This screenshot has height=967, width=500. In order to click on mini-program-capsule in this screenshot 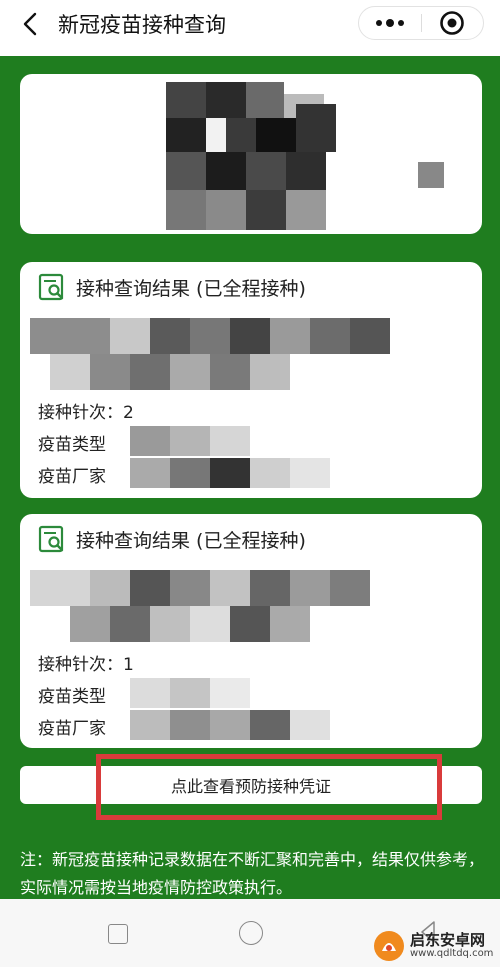, I will do `click(421, 23)`.